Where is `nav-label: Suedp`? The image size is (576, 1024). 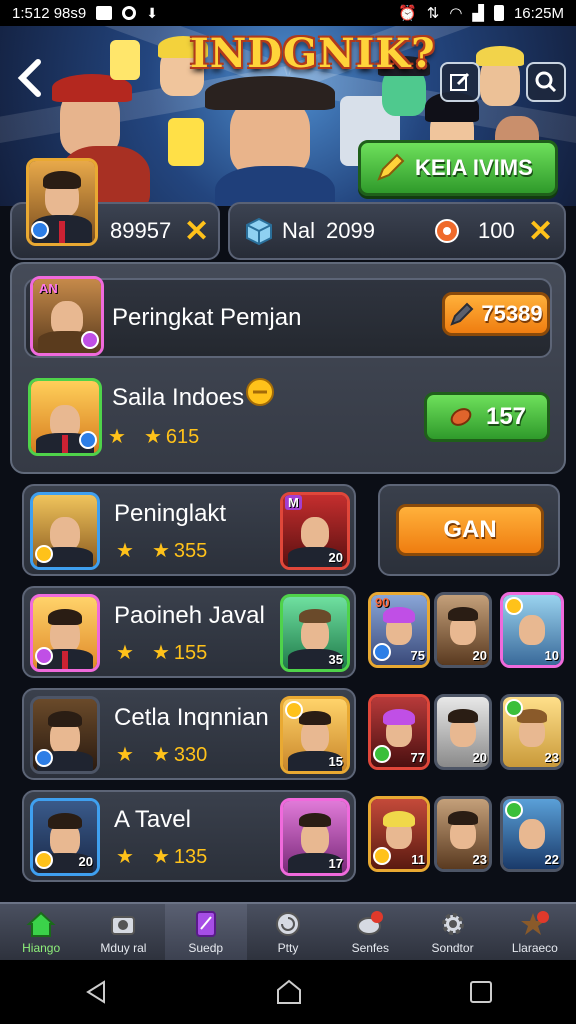 nav-label: Suedp is located at coordinates (206, 948).